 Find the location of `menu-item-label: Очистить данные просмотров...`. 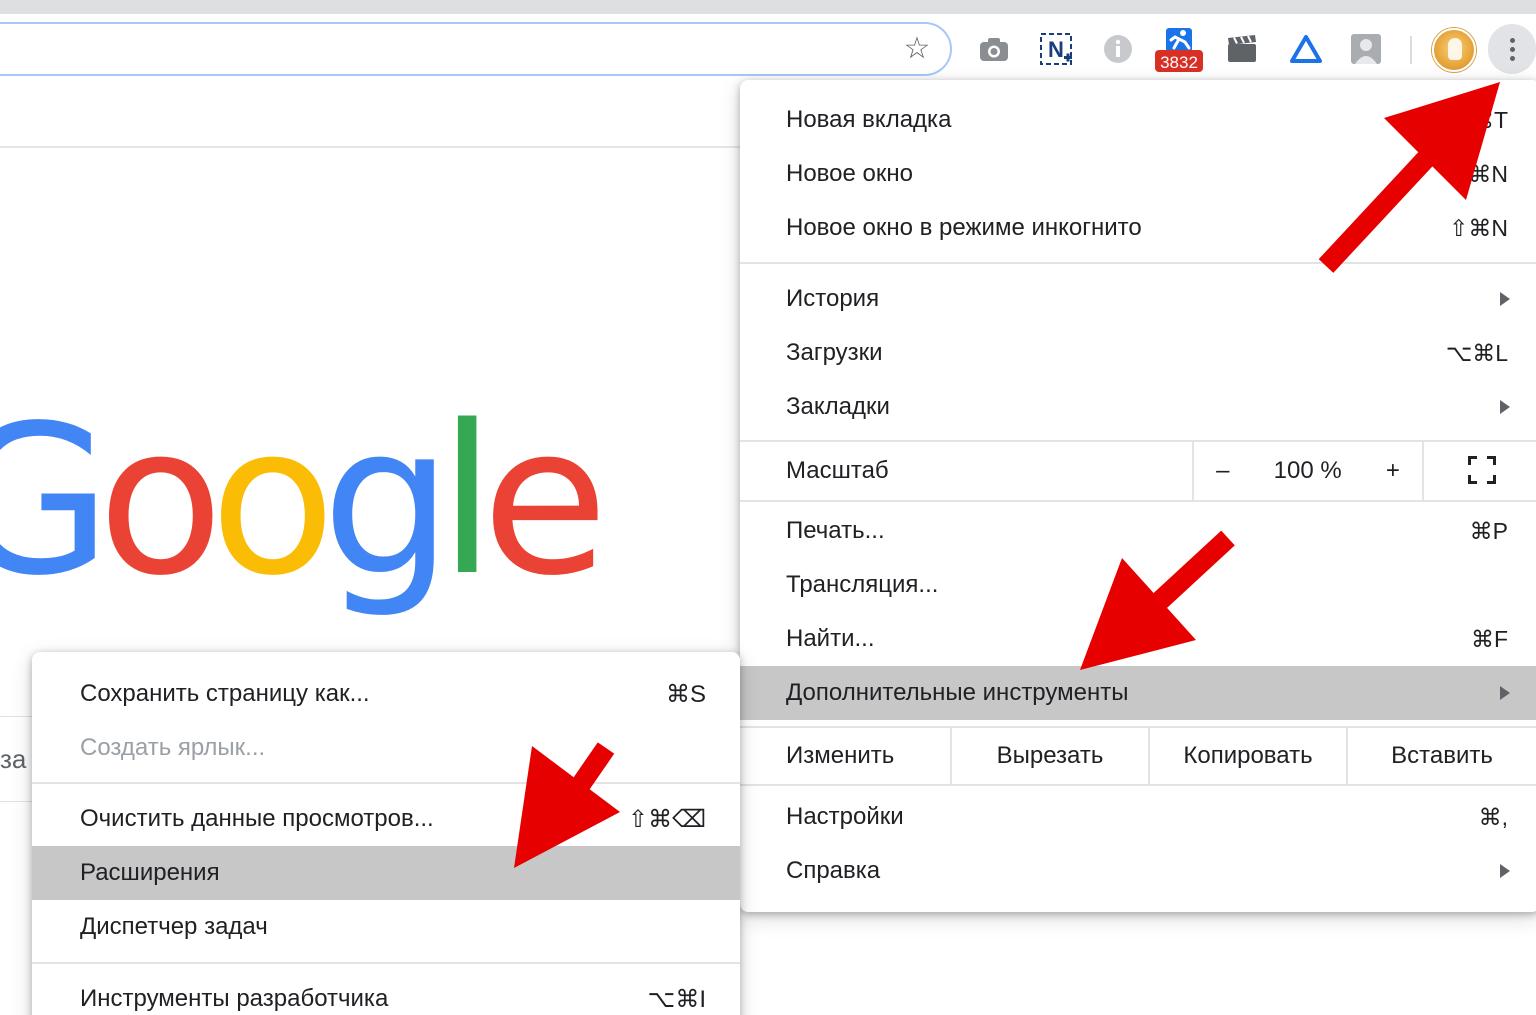

menu-item-label: Очистить данные просмотров... is located at coordinates (257, 818).